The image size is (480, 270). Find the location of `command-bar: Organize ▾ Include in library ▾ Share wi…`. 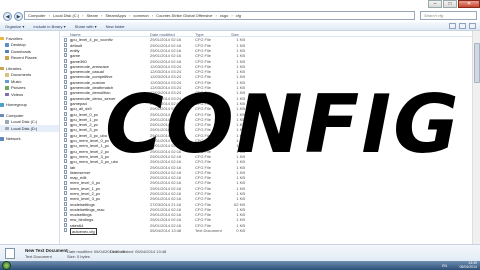

command-bar: Organize ▾ Include in library ▾ Share wi… is located at coordinates (240, 26).